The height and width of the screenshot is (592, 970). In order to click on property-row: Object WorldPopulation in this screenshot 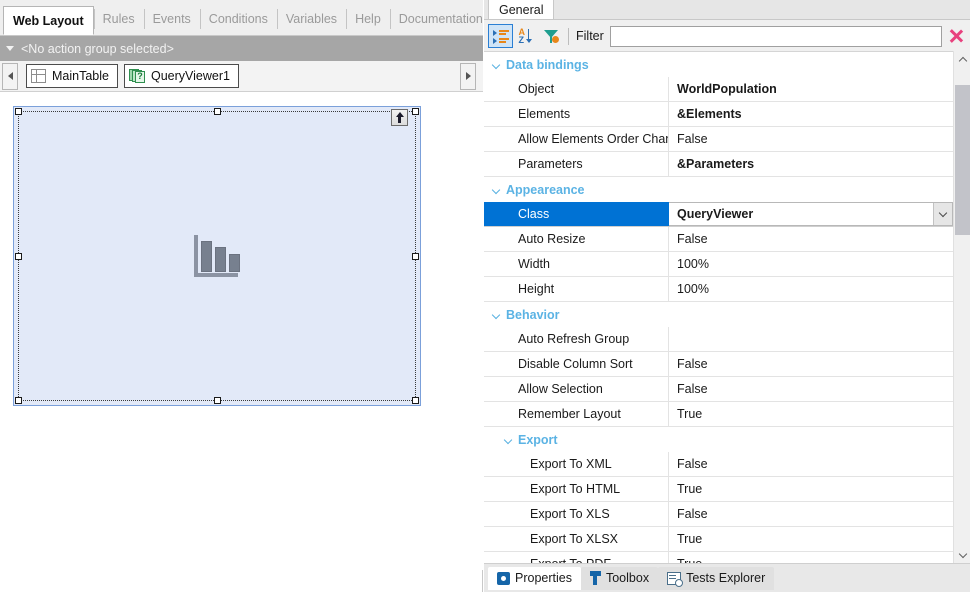, I will do `click(718, 89)`.